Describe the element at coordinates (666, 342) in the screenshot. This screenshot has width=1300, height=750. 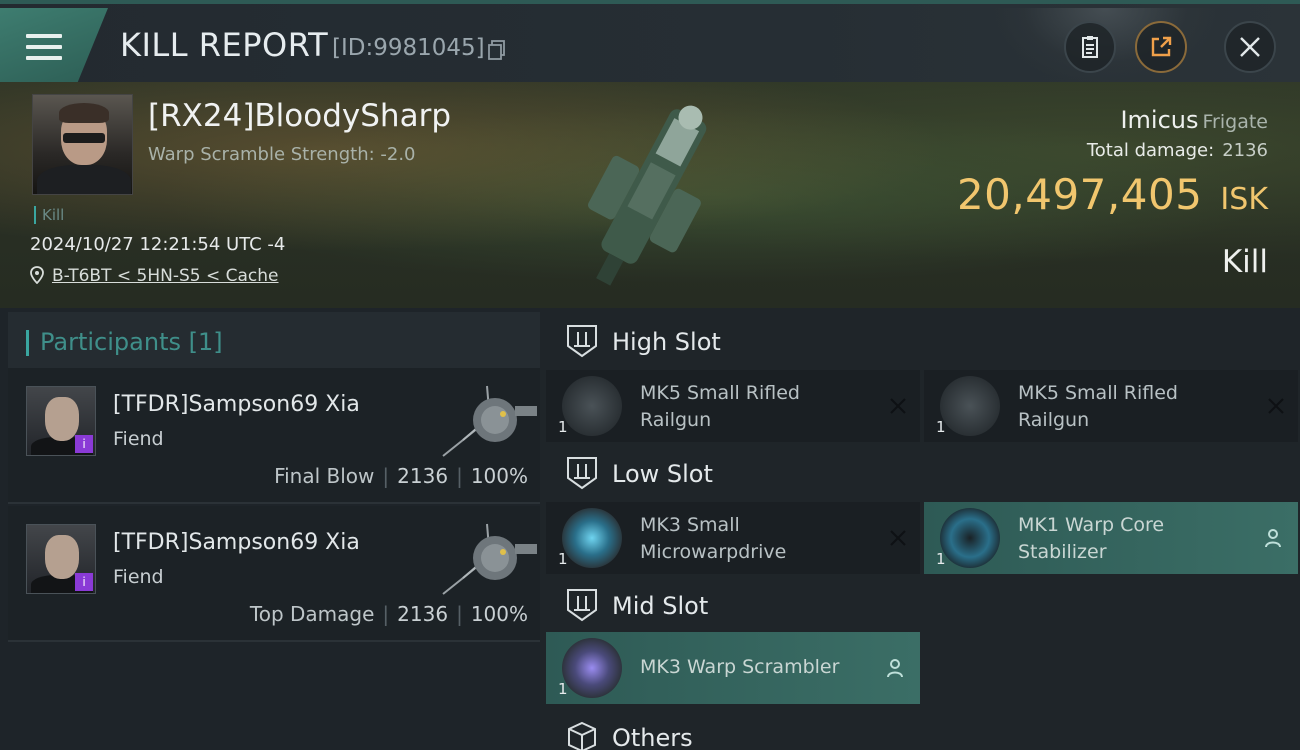
I see `high-slot-label: High Slot` at that location.